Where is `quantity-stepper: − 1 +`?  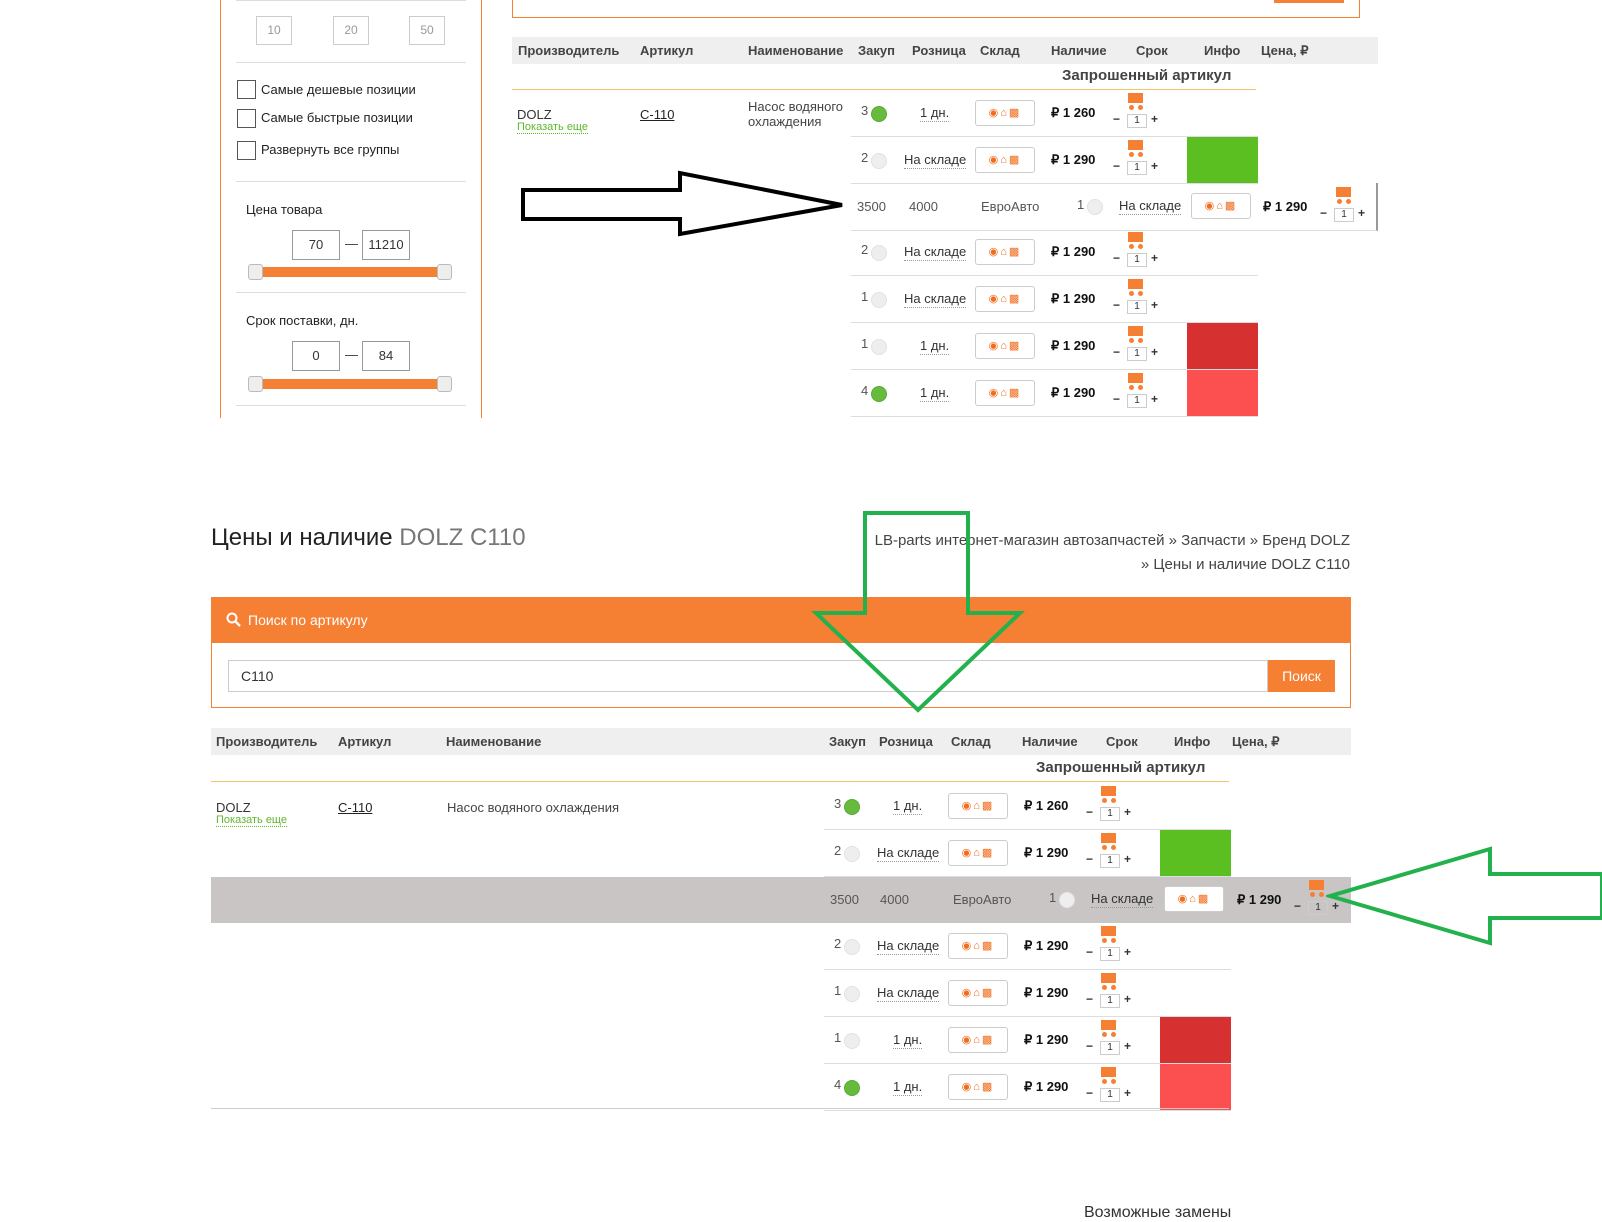 quantity-stepper: − 1 + is located at coordinates (1346, 214).